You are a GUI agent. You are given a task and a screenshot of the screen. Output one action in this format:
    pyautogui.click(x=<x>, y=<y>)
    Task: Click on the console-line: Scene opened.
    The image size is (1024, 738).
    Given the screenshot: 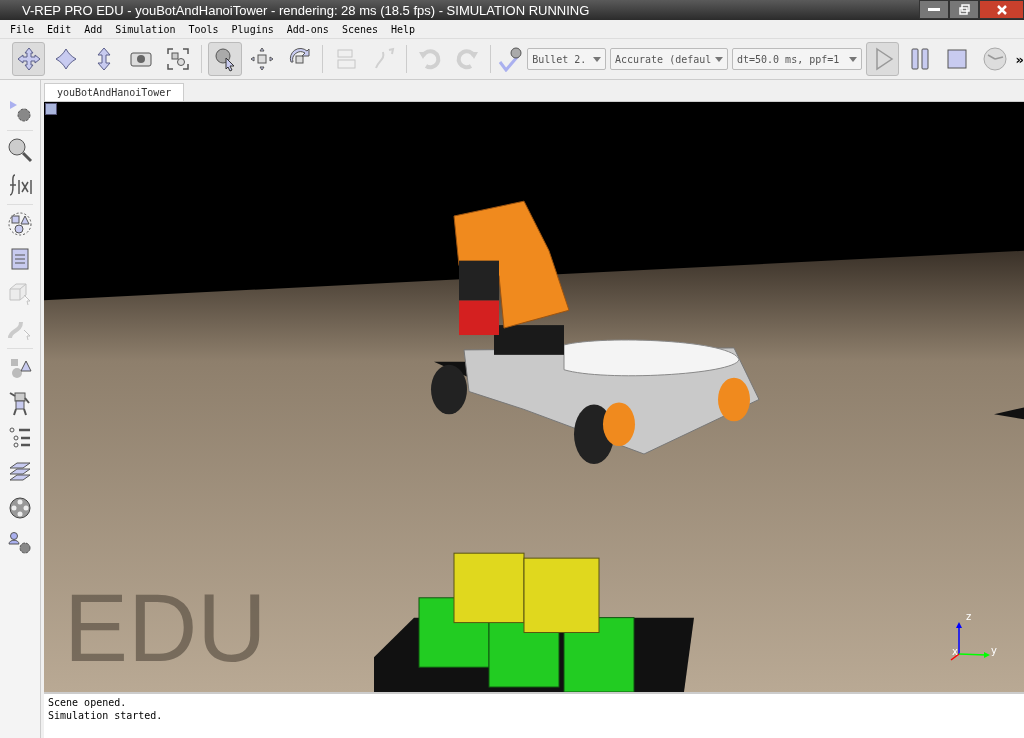 What is the action you would take?
    pyautogui.click(x=88, y=702)
    